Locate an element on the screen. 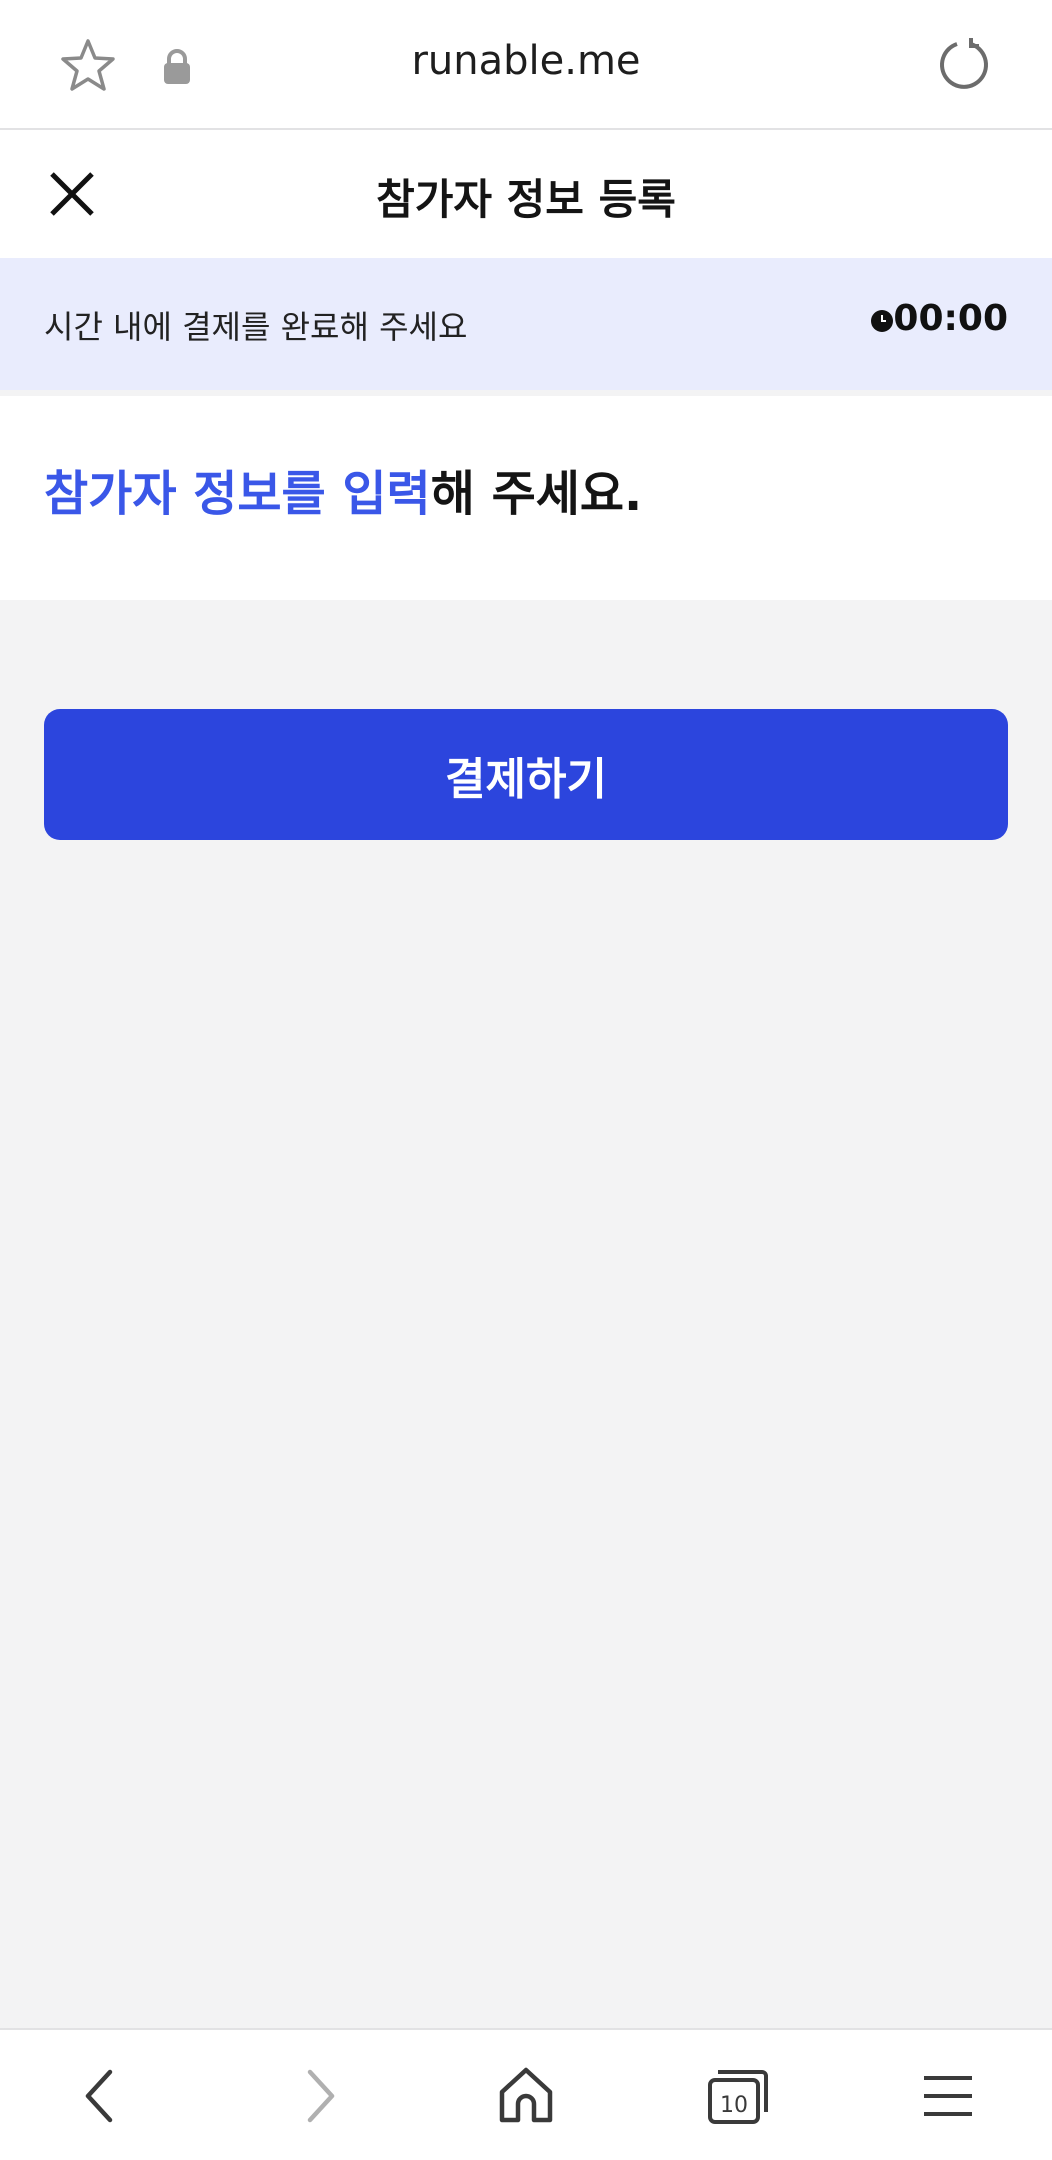 The image size is (1052, 2160). menu-icon is located at coordinates (948, 2096).